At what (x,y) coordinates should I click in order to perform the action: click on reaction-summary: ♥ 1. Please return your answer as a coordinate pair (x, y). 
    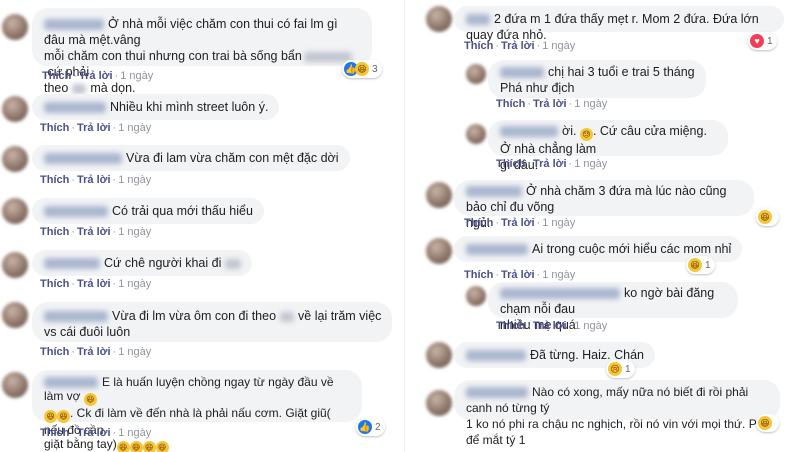
    Looking at the image, I should click on (762, 41).